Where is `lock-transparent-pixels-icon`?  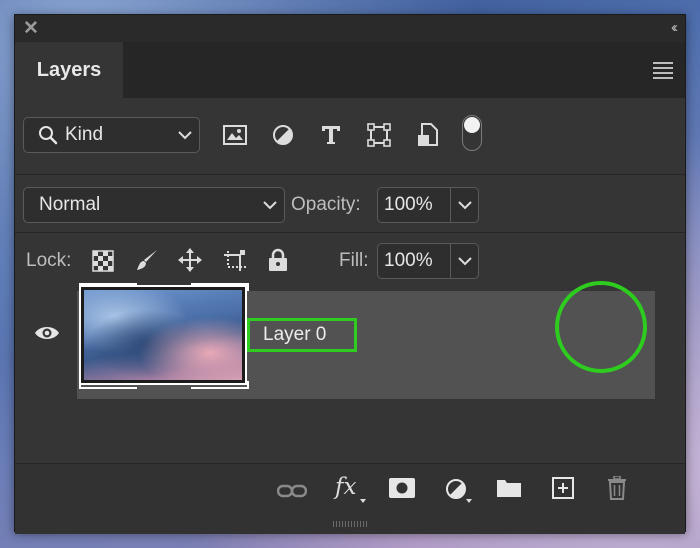
lock-transparent-pixels-icon is located at coordinates (103, 261).